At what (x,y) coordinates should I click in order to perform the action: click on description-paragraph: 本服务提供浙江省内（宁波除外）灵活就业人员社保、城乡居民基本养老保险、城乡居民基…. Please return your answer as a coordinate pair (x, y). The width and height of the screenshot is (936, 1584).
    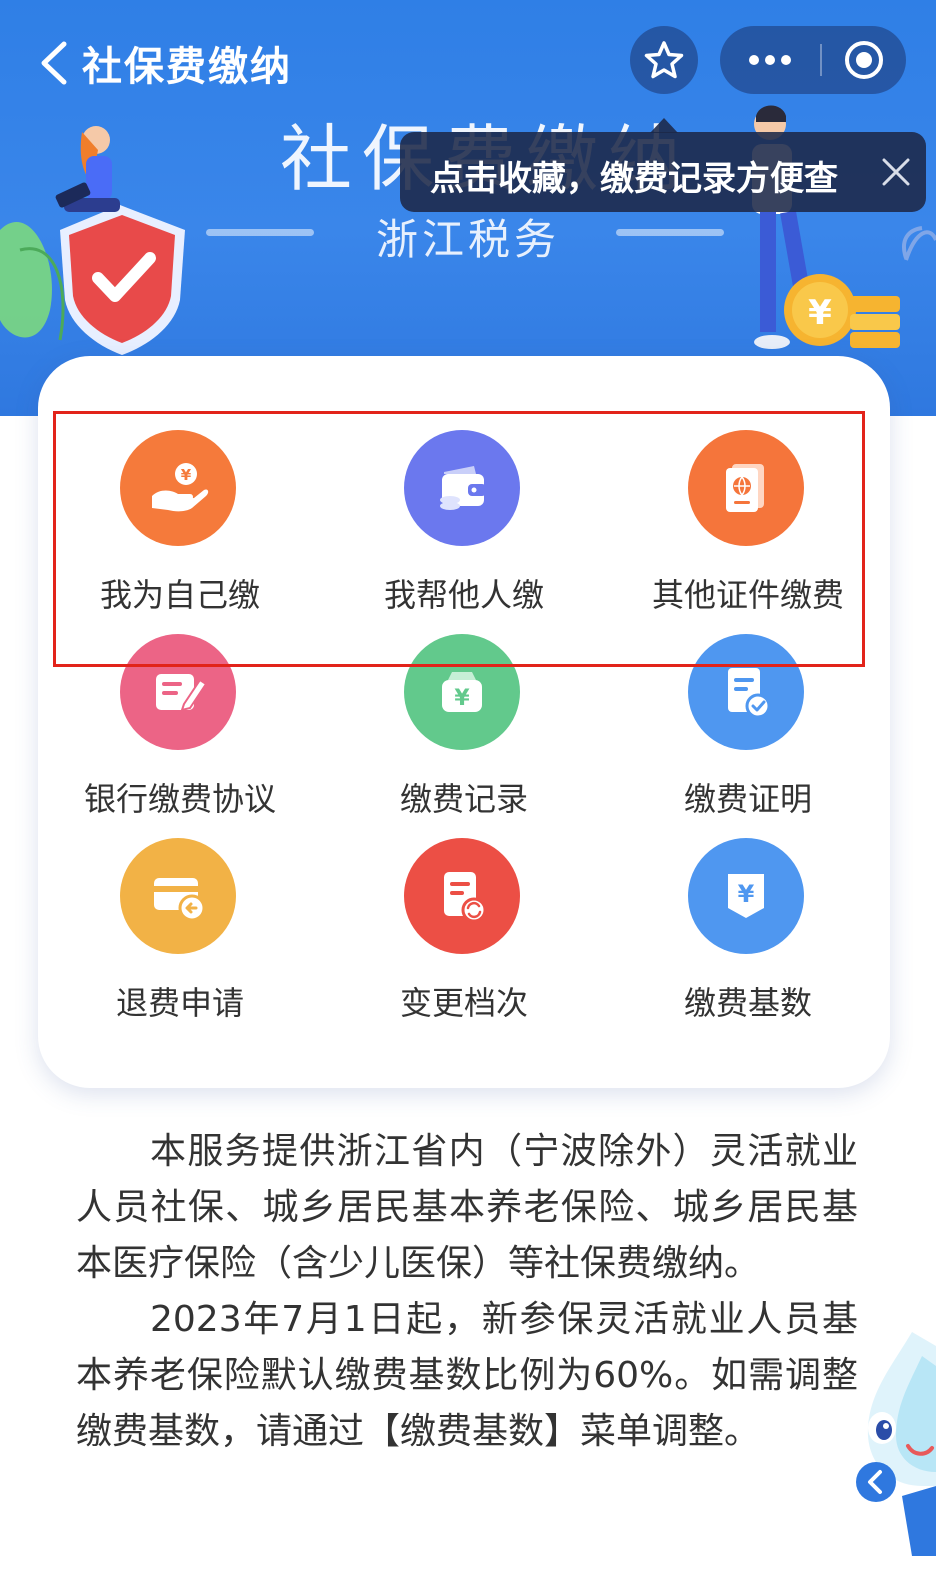
    Looking at the image, I should click on (467, 1207).